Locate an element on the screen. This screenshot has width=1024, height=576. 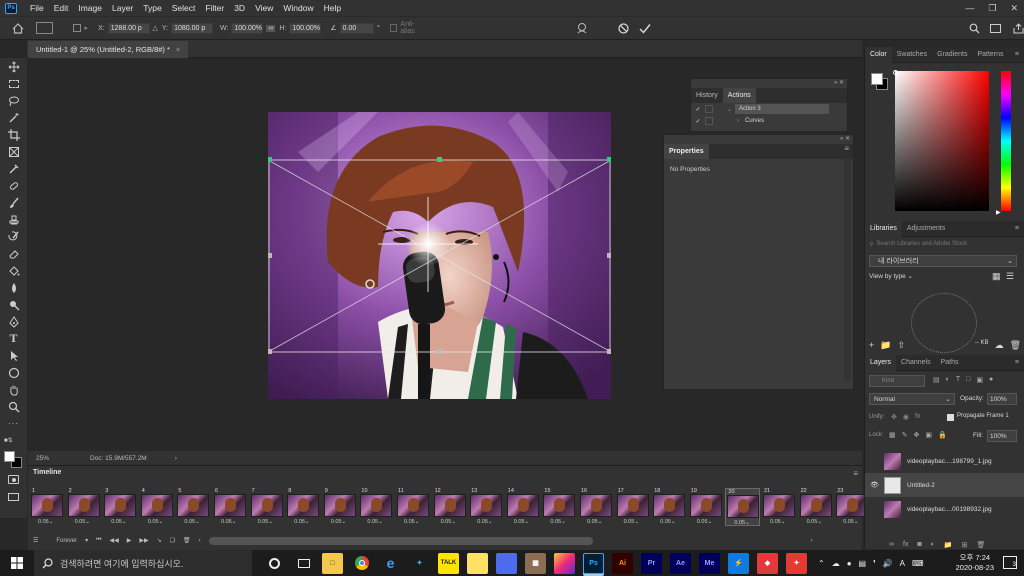
magic-wand-tool-icon is located at coordinates (13, 117).